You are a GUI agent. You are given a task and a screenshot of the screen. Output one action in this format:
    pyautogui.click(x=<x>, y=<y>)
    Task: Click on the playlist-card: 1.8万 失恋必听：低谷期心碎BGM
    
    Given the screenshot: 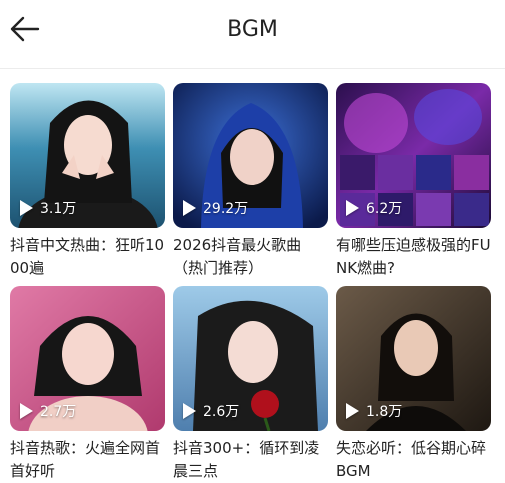 What is the action you would take?
    pyautogui.click(x=413, y=384)
    